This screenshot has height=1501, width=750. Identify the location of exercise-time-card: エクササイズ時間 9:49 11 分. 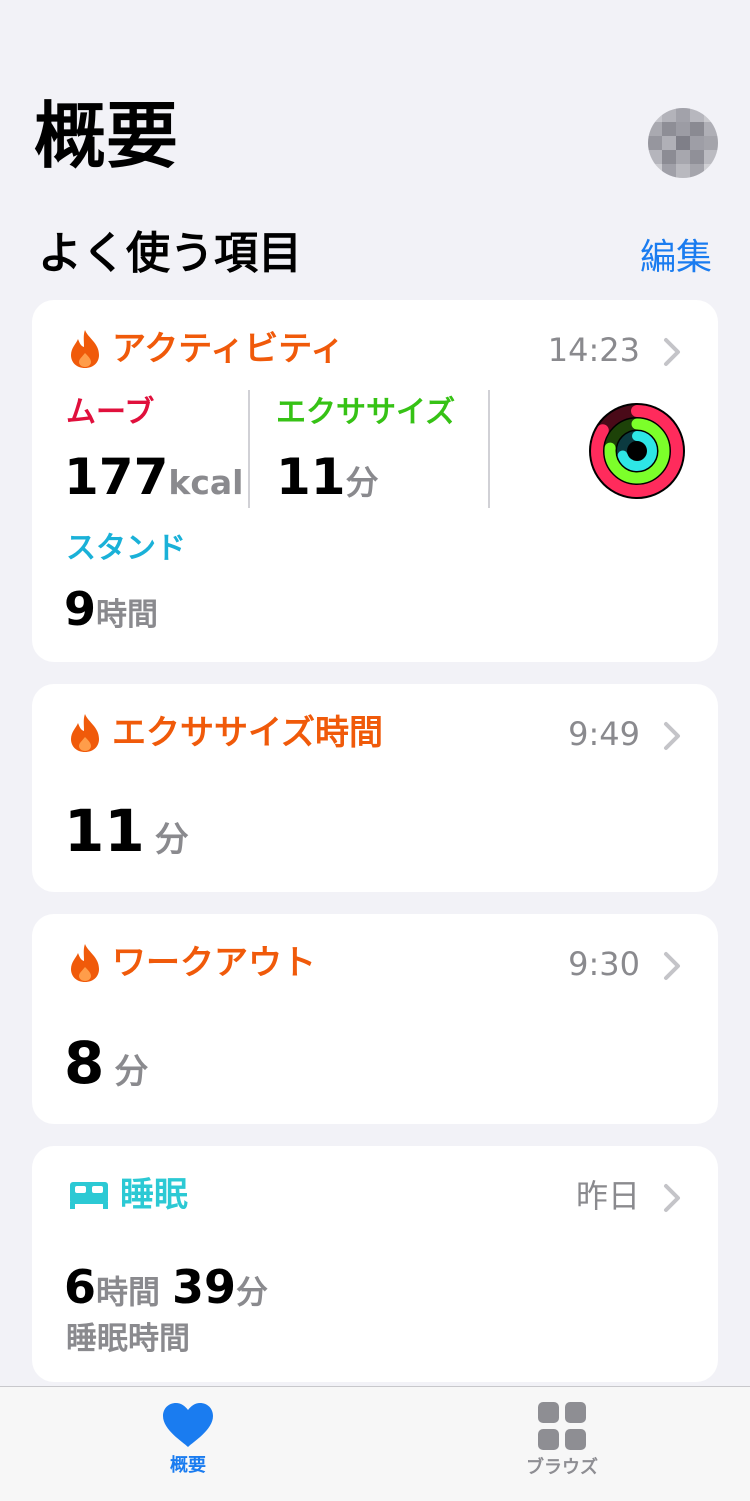
(375, 788).